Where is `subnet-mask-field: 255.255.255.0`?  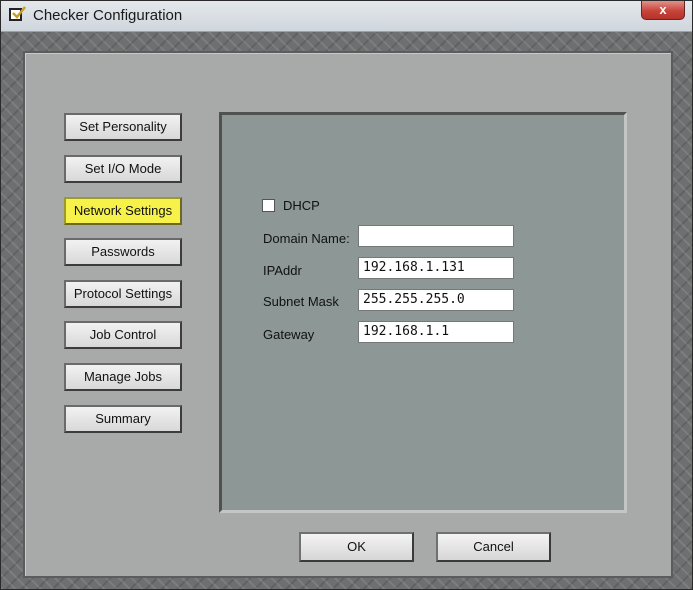
subnet-mask-field: 255.255.255.0 is located at coordinates (436, 300).